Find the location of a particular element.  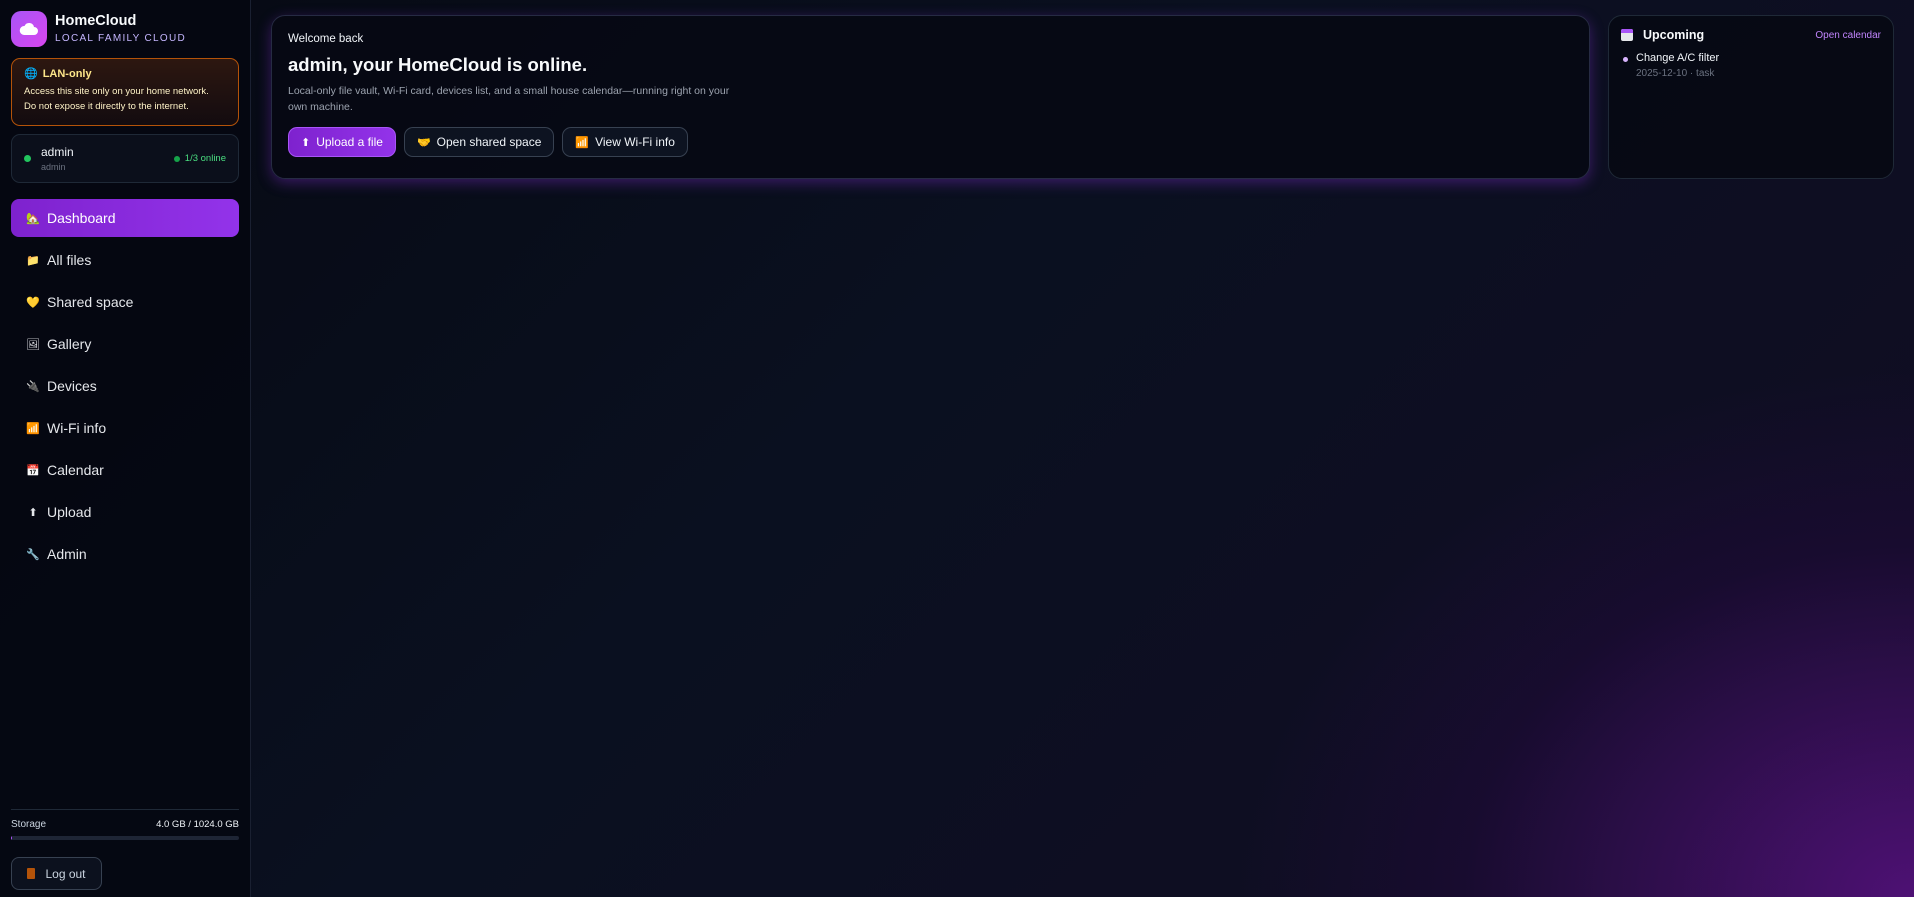

logout-button: Log out is located at coordinates (56, 873).